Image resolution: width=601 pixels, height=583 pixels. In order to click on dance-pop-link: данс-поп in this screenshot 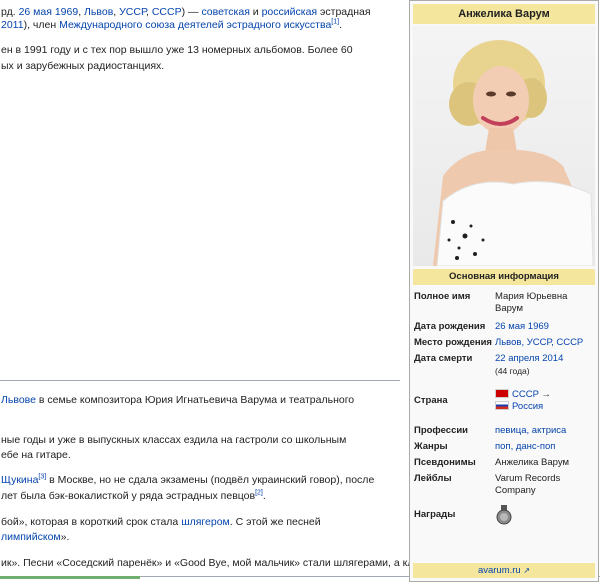, I will do `click(536, 446)`.